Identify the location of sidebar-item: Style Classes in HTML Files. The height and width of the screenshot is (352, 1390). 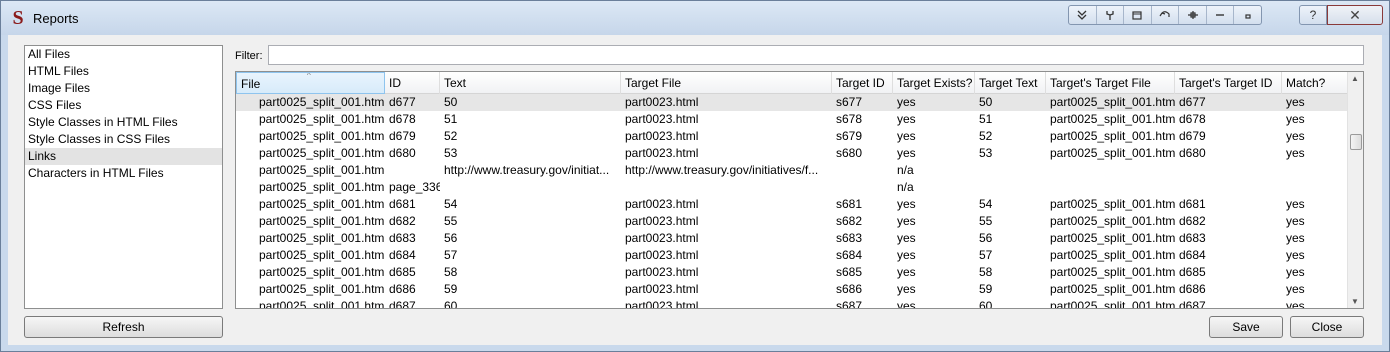
(123, 122).